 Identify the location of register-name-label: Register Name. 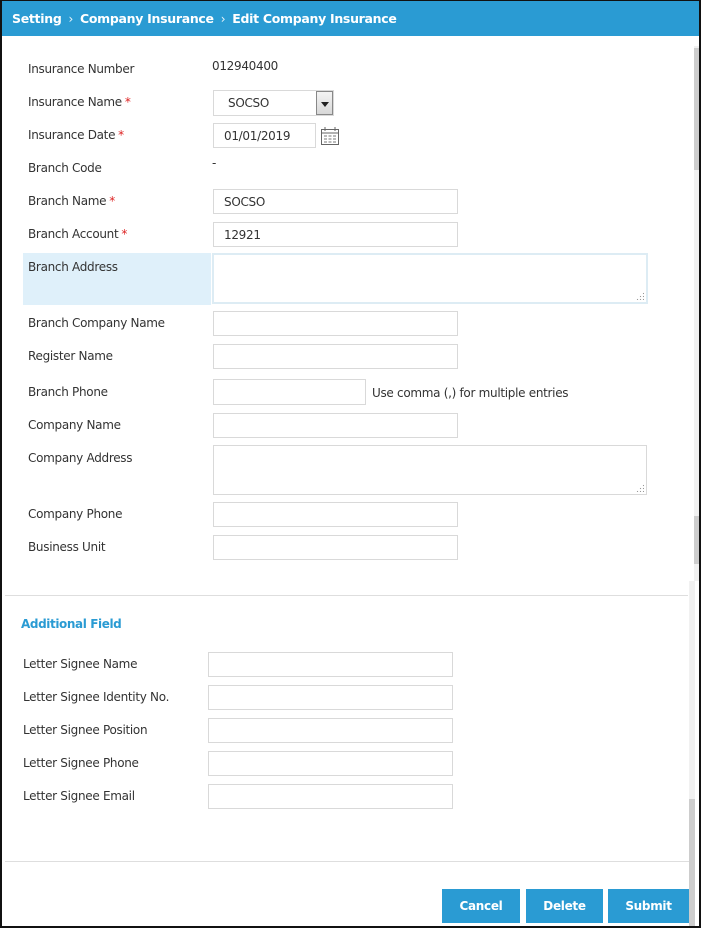
(70, 356).